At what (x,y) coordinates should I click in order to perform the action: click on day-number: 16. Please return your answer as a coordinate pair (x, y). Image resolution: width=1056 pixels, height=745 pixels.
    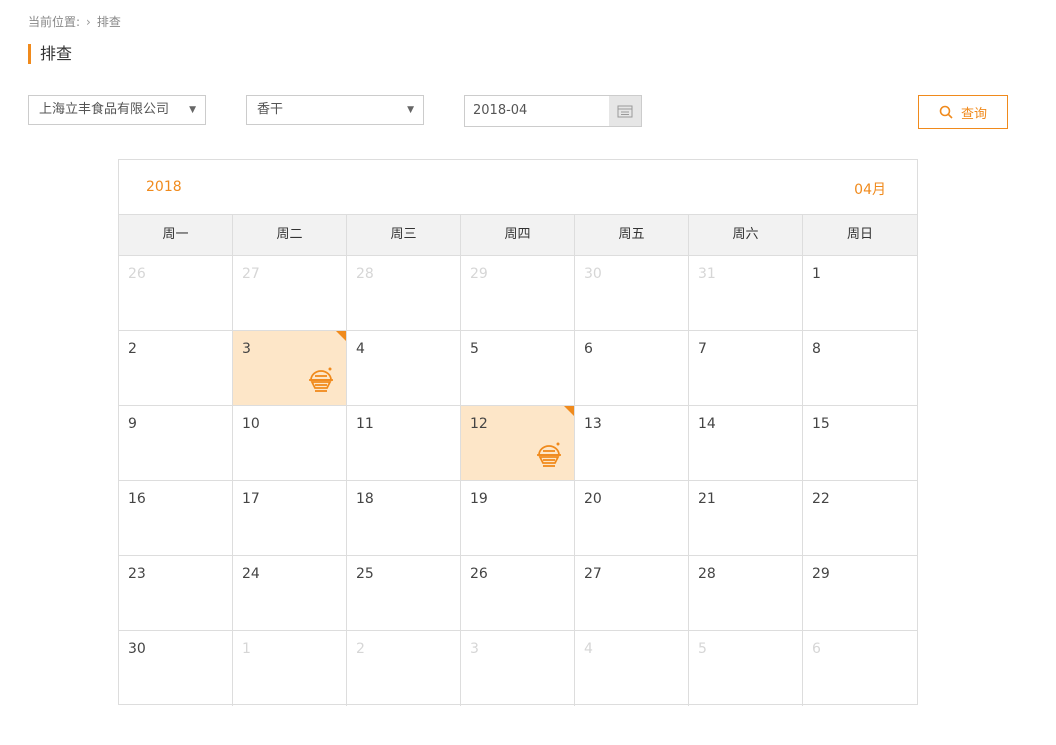
    Looking at the image, I should click on (137, 499).